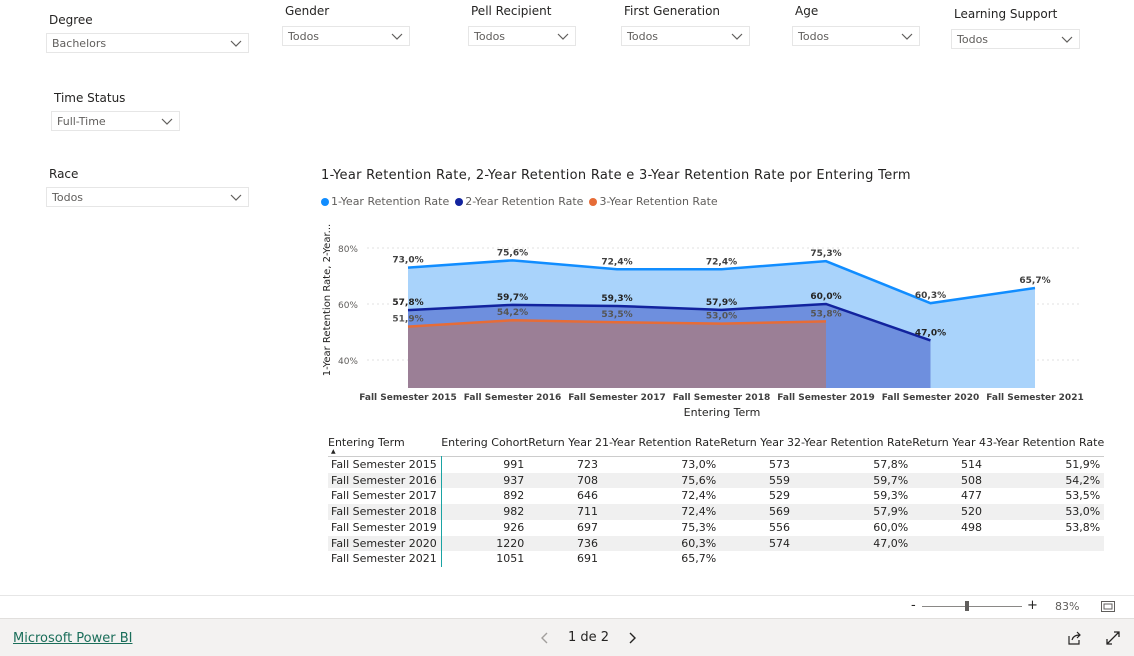 The height and width of the screenshot is (656, 1134). I want to click on column-header: Return Year 3, so click(757, 446).